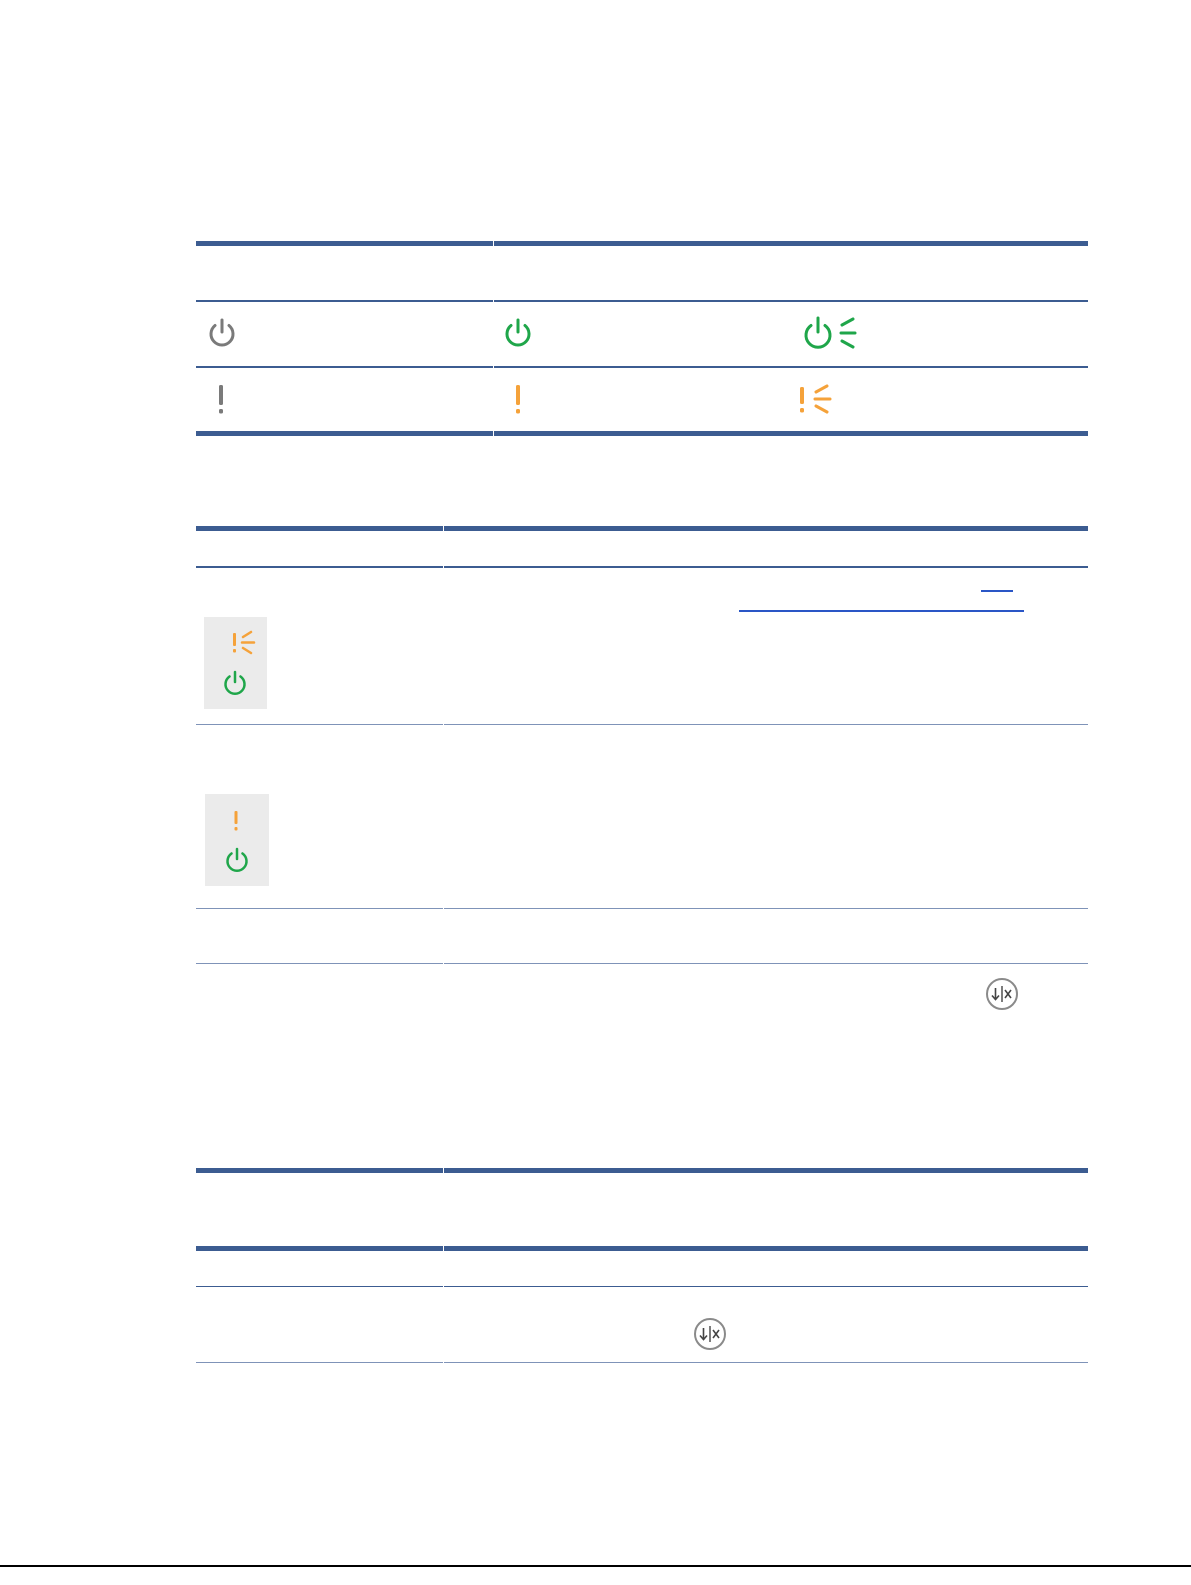 This screenshot has width=1191, height=1585. I want to click on legend-table-top-rule, so click(642, 243).